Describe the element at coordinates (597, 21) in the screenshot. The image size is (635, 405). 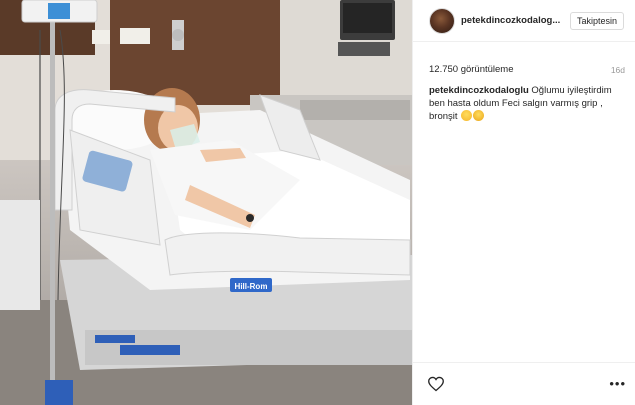
I see `following-button: Takiptesin` at that location.